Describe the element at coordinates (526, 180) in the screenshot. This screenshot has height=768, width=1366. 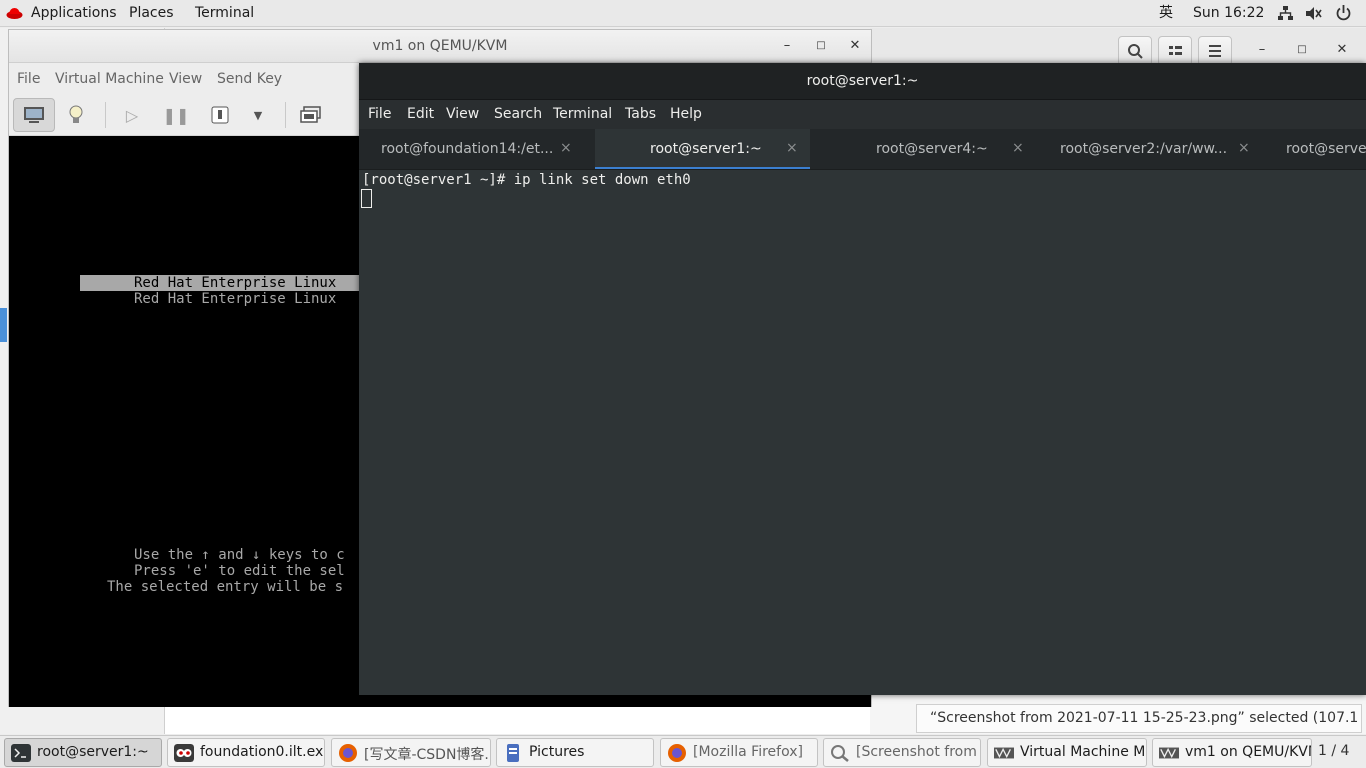
I see `command-line: [root@server1 ~]# ip link set down eth0` at that location.